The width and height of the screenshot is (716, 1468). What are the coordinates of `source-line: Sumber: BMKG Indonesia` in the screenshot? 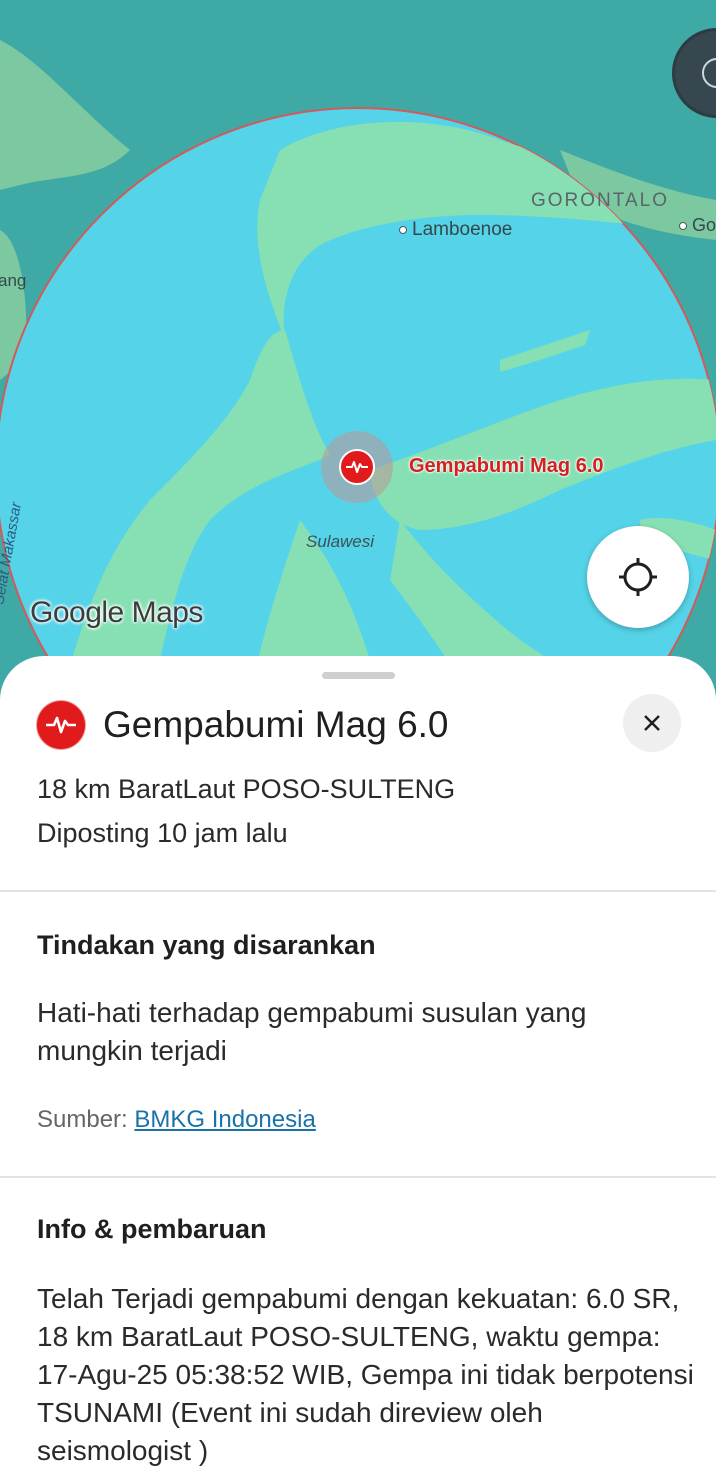 It's located at (176, 1120).